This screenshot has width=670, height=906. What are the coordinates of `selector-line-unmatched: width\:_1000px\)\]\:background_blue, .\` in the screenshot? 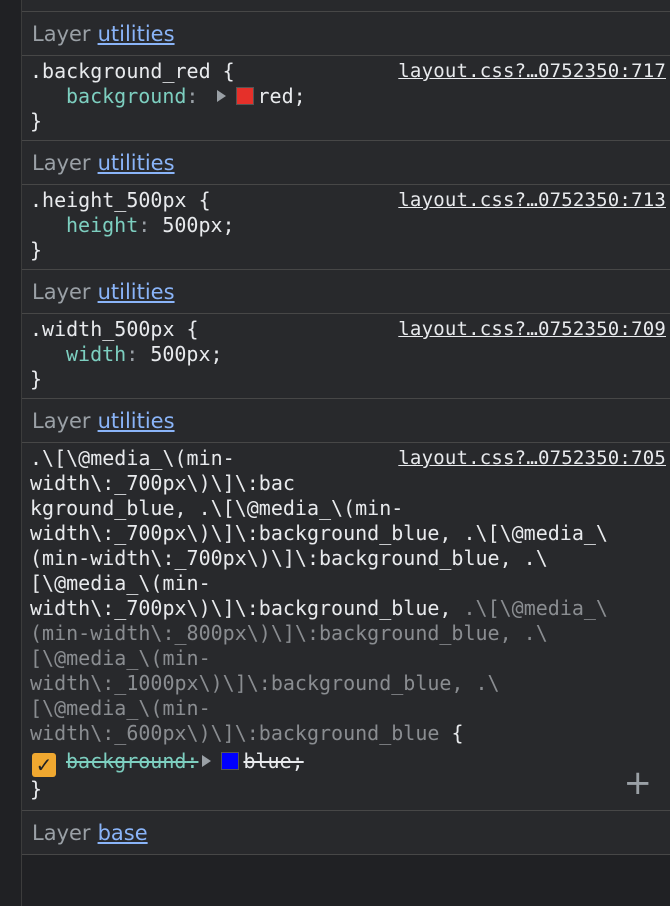 It's located at (265, 683).